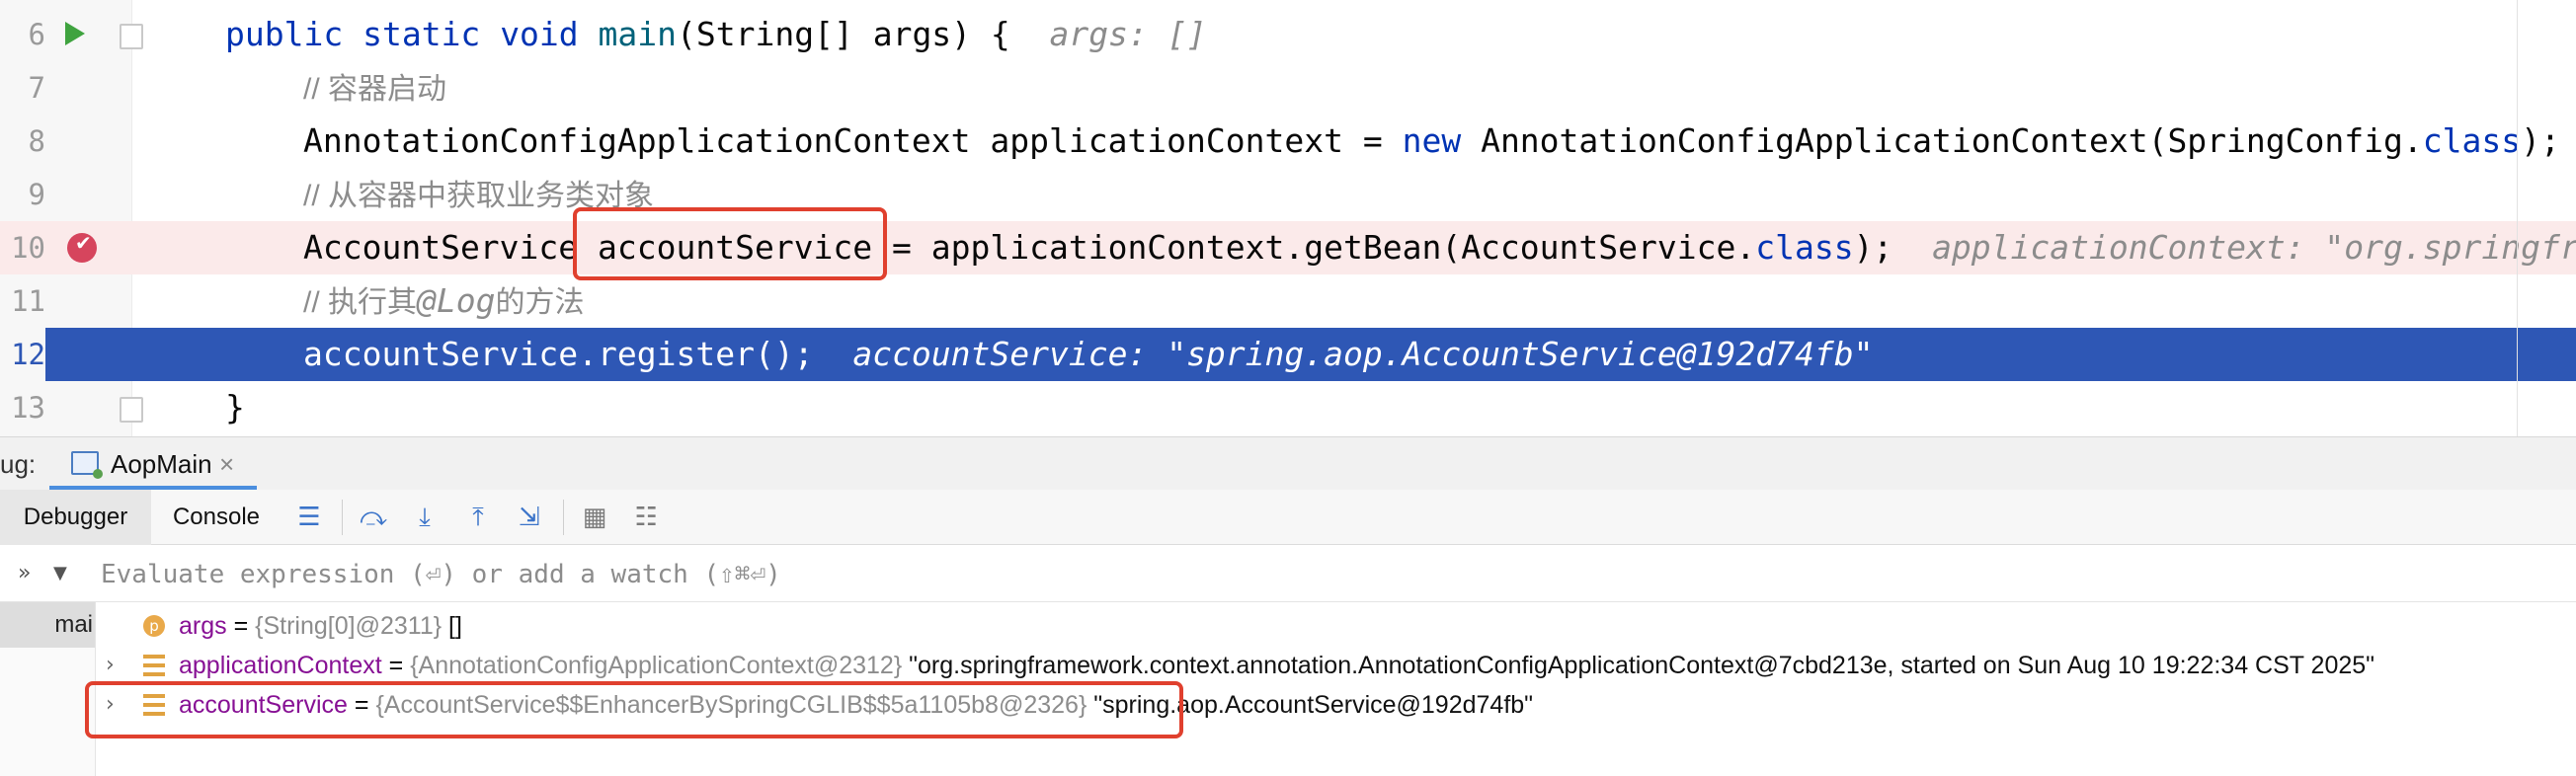  I want to click on code-comment: @Log, so click(456, 300).